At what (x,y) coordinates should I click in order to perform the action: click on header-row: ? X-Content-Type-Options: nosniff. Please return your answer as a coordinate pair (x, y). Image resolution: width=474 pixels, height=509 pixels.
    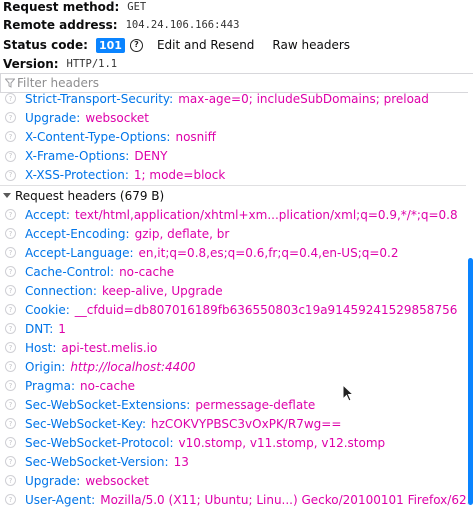
    Looking at the image, I should click on (233, 136).